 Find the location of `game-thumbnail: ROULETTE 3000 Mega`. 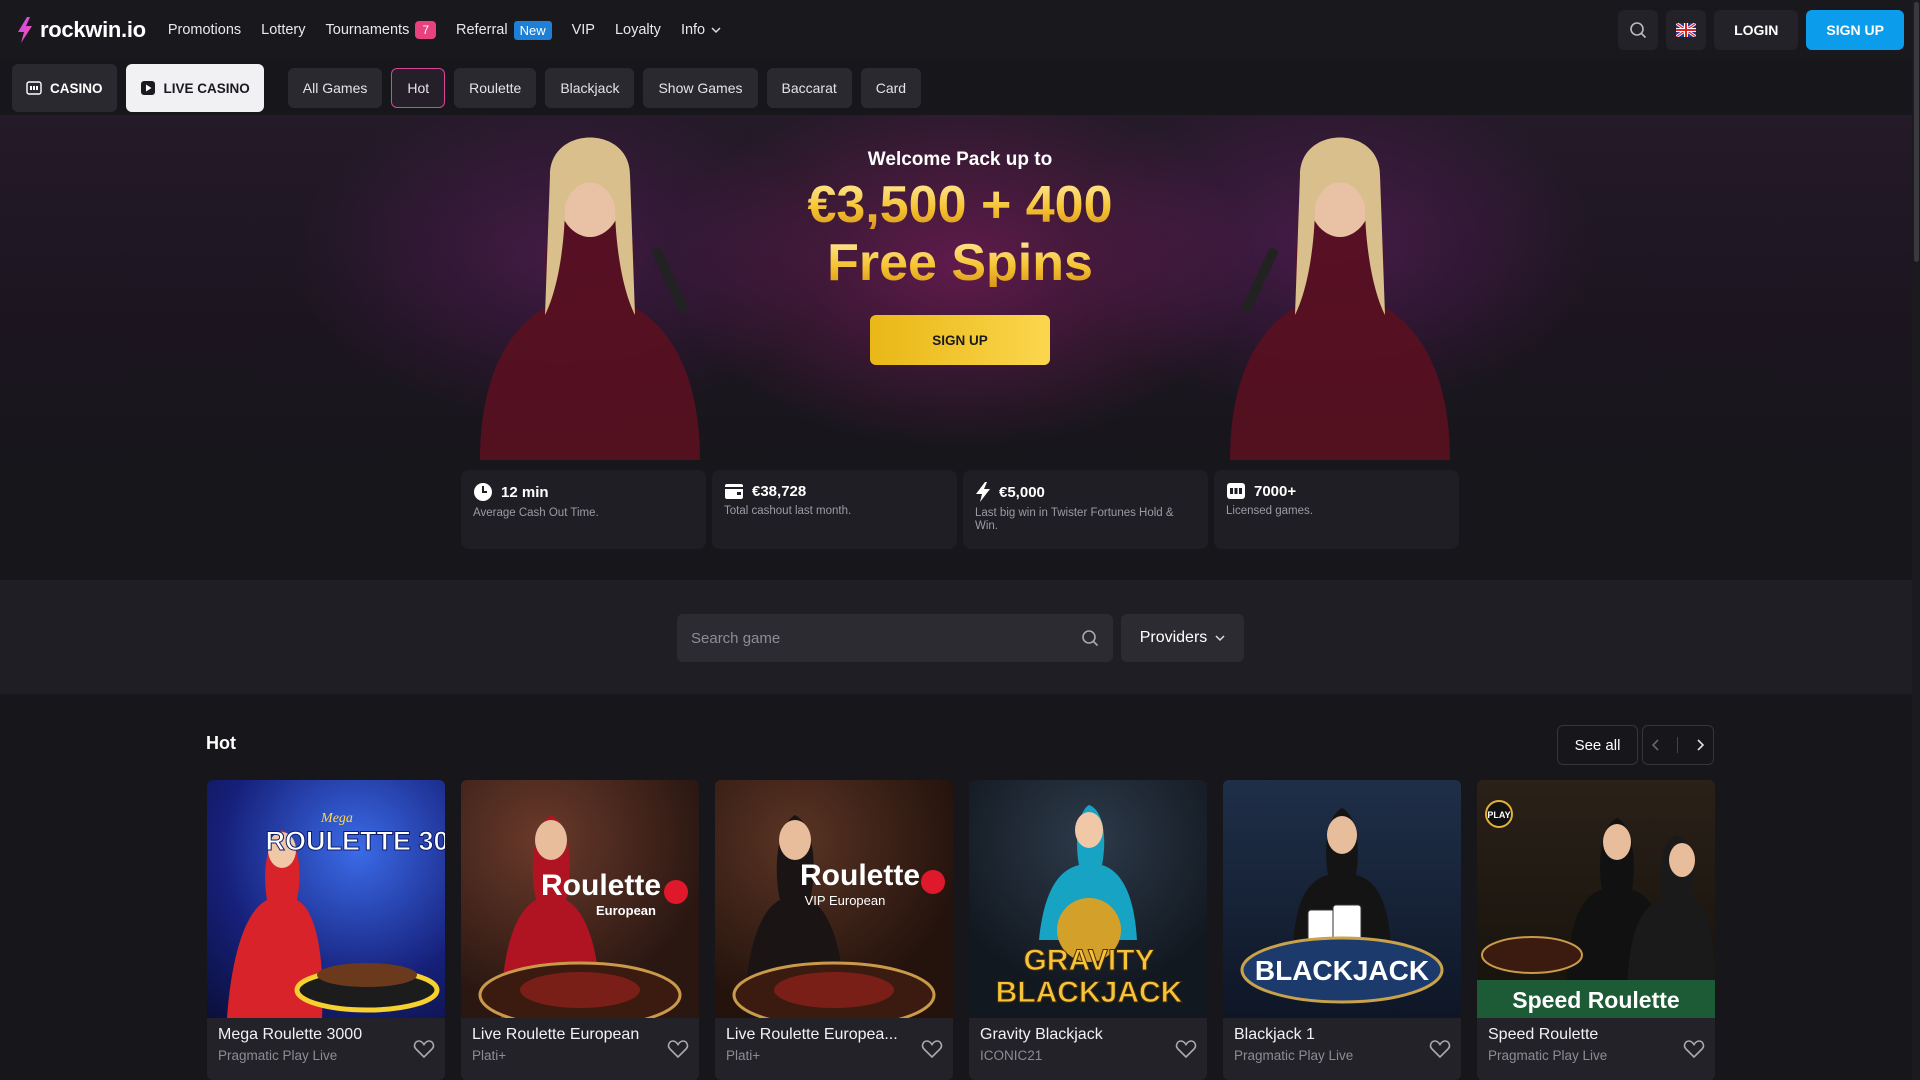

game-thumbnail: ROULETTE 3000 Mega is located at coordinates (326, 899).